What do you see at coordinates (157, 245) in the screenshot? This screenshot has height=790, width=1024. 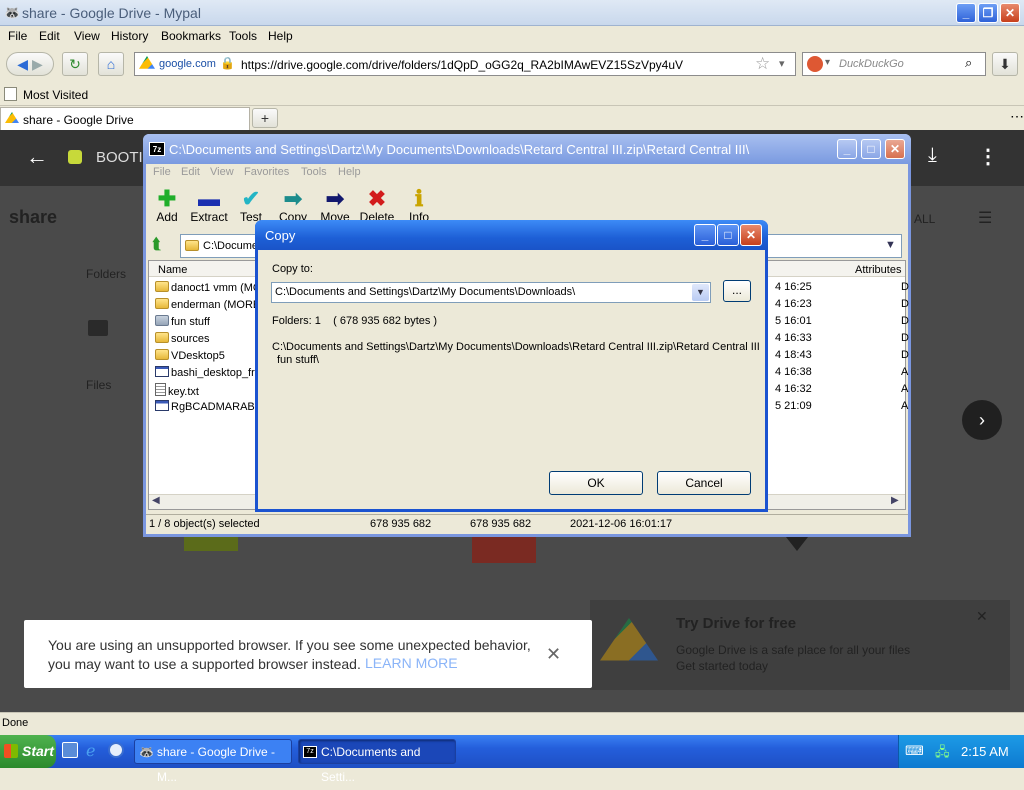 I see `up-folder-icon: ⮬` at bounding box center [157, 245].